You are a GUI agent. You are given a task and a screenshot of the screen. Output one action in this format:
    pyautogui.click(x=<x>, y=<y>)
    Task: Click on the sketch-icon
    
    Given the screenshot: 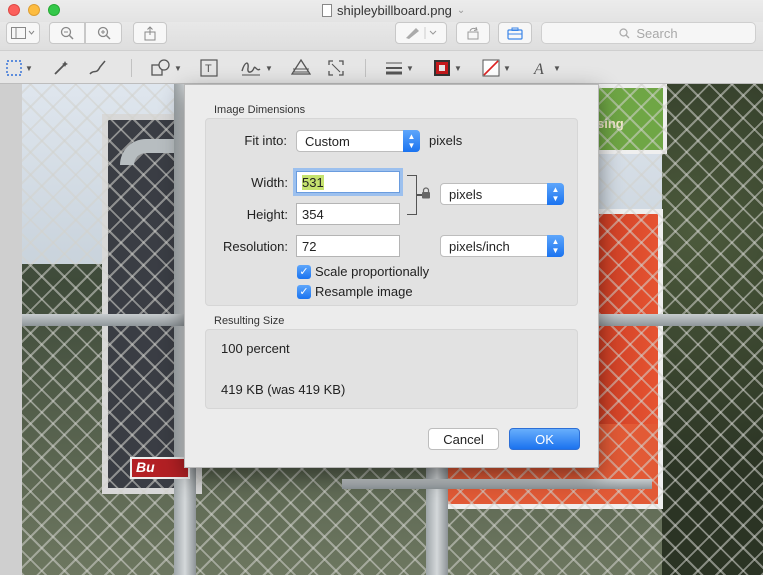 What is the action you would take?
    pyautogui.click(x=97, y=67)
    